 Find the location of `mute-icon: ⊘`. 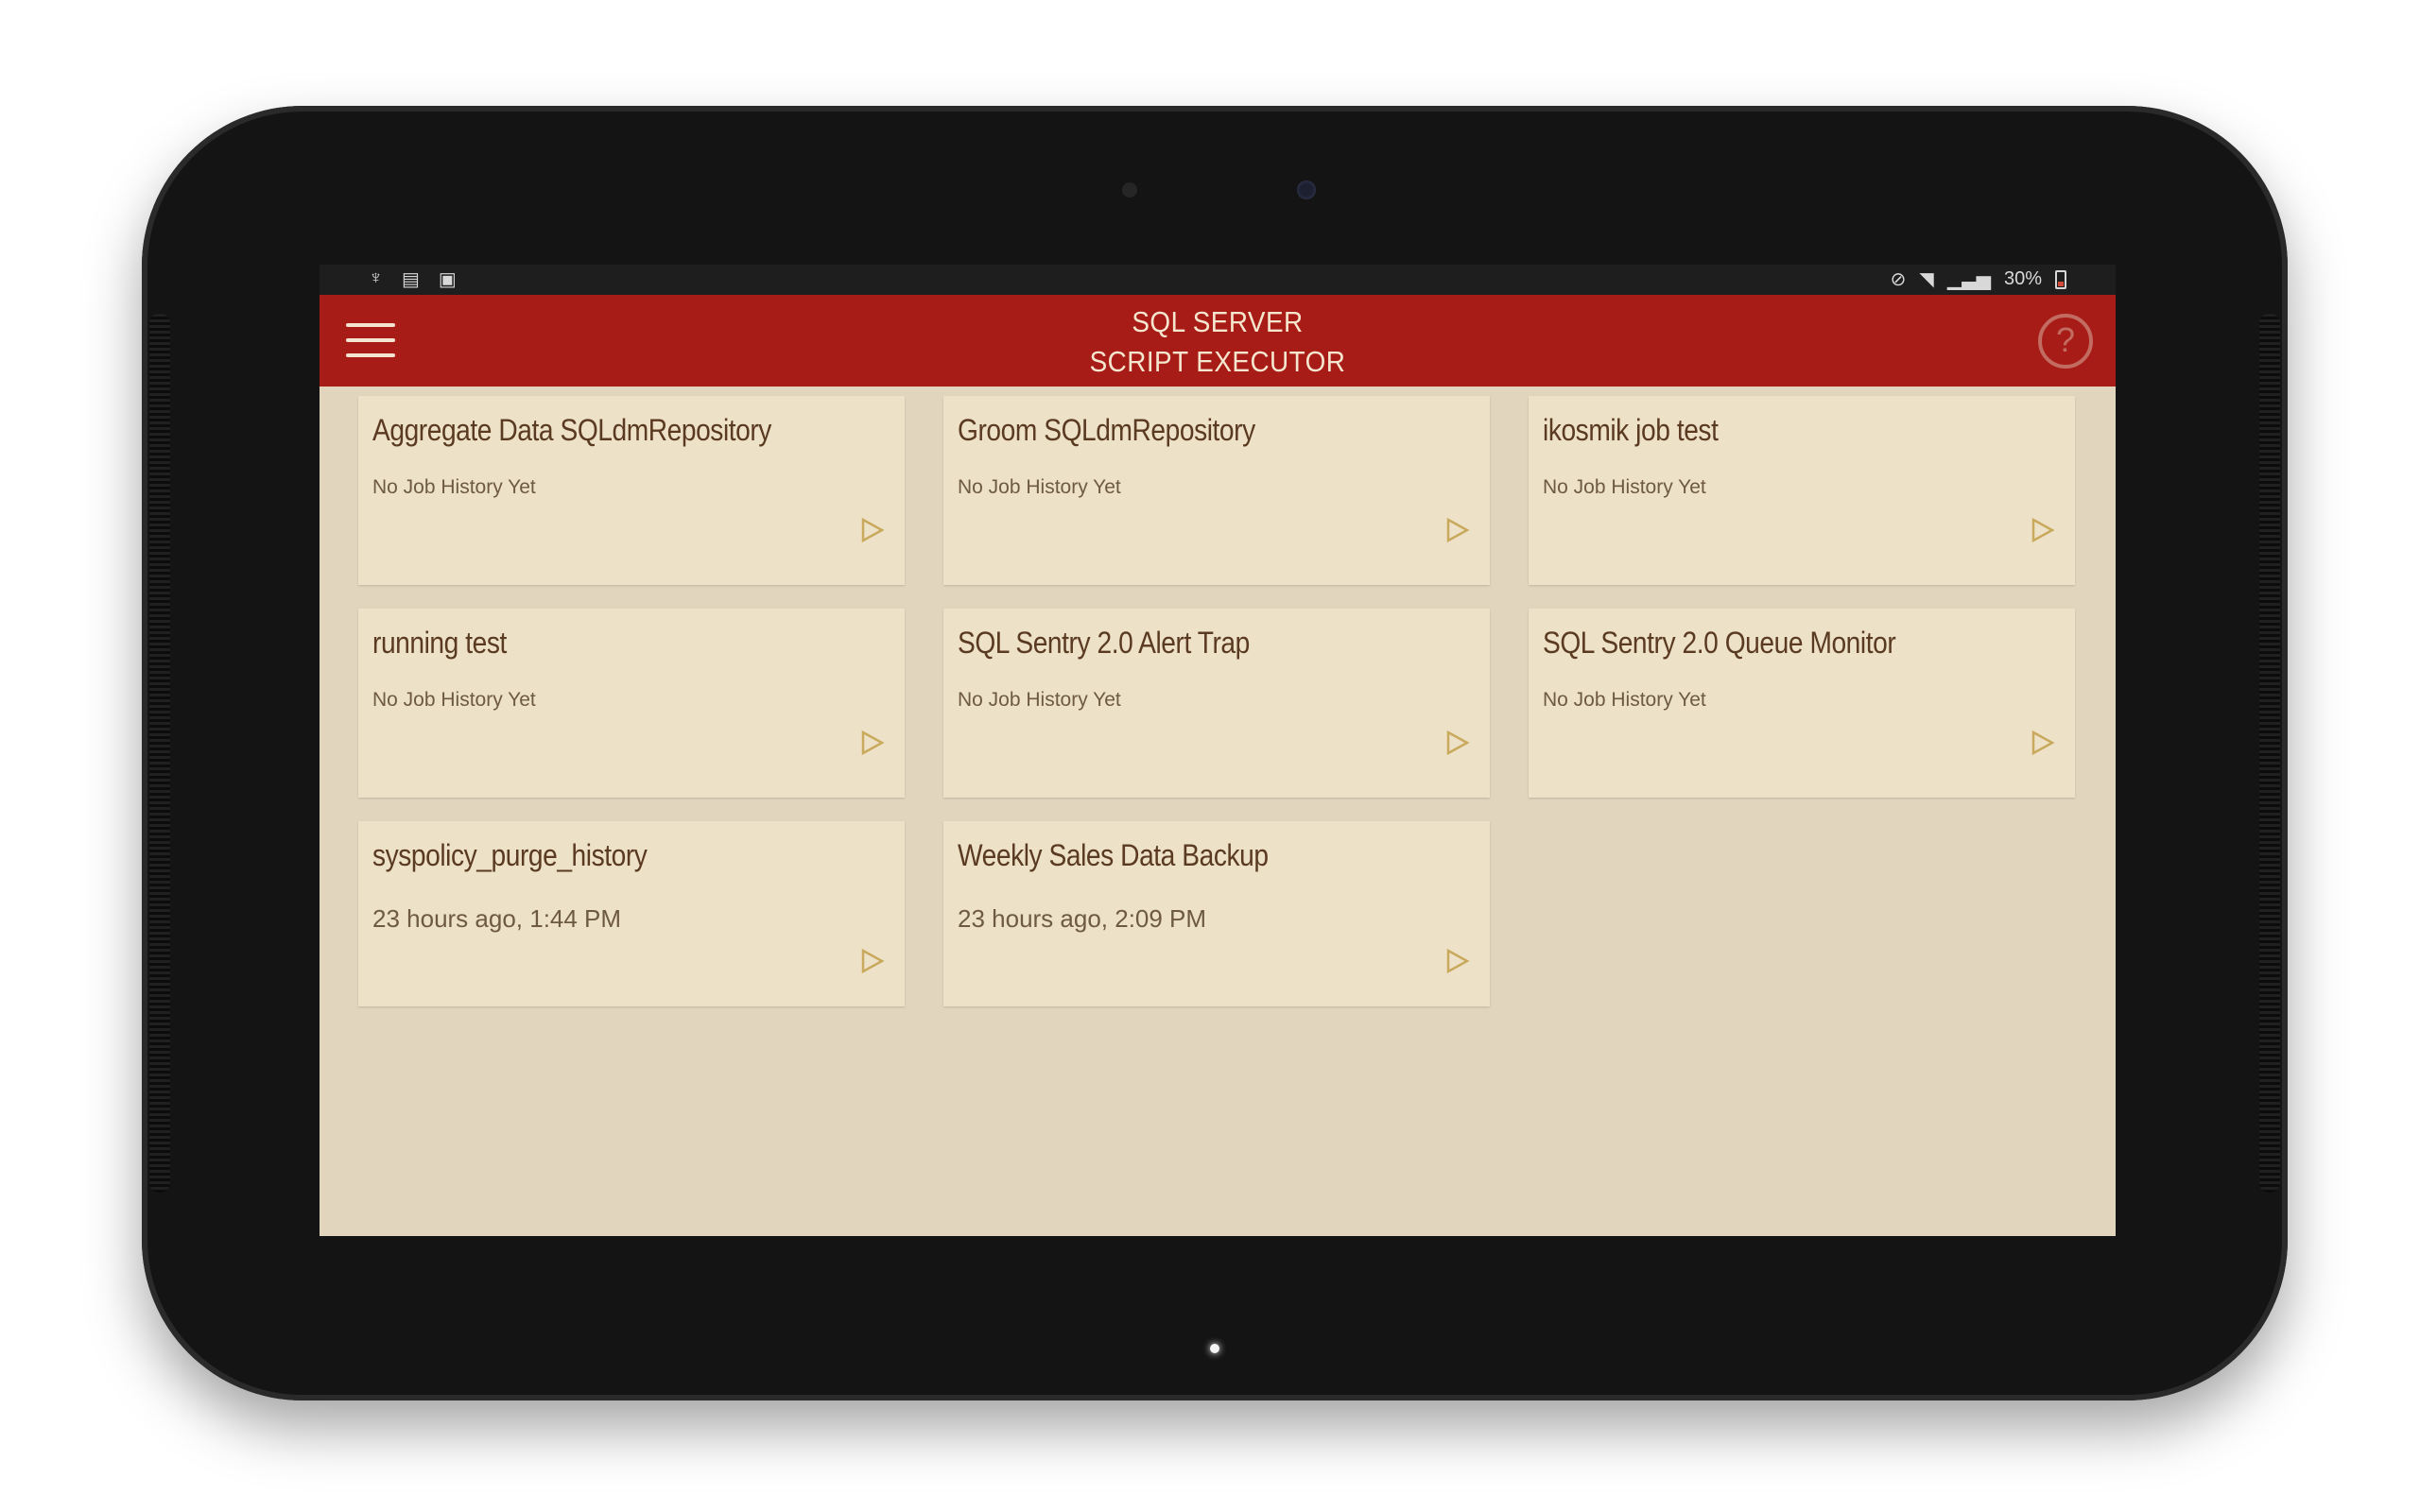

mute-icon: ⊘ is located at coordinates (1898, 279).